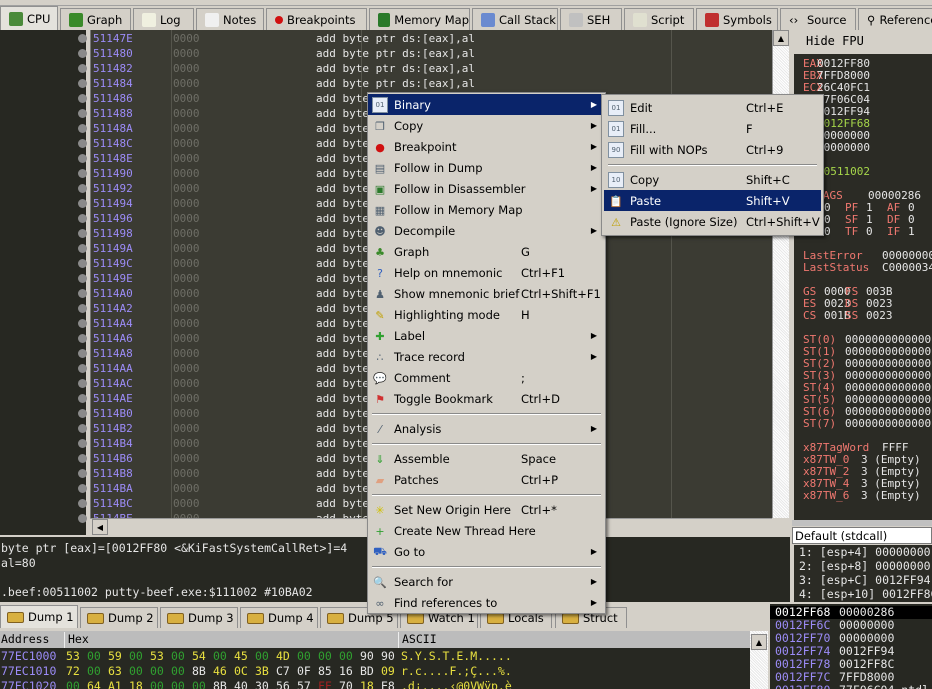  I want to click on hex-byte: 85, so click(325, 671).